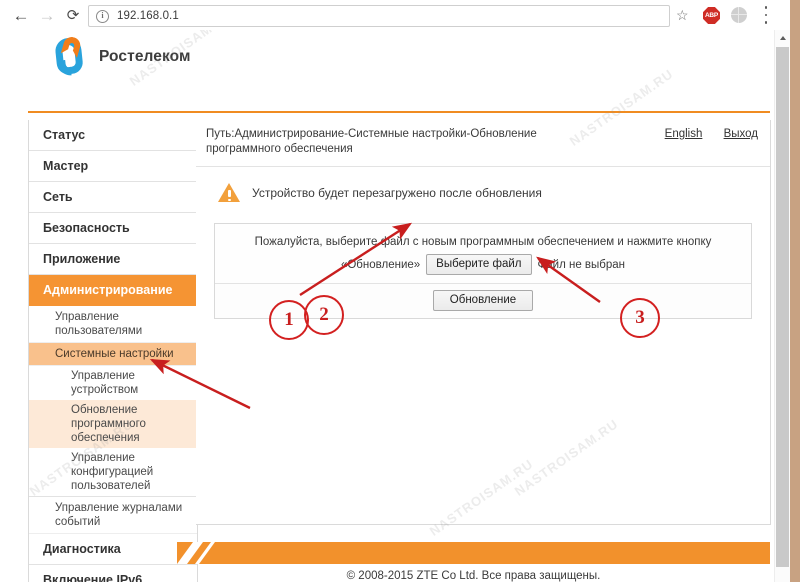 This screenshot has height=582, width=800. Describe the element at coordinates (113, 424) in the screenshot. I see `sidebar-item-firmware-update: Обновление программного обеспечения` at that location.